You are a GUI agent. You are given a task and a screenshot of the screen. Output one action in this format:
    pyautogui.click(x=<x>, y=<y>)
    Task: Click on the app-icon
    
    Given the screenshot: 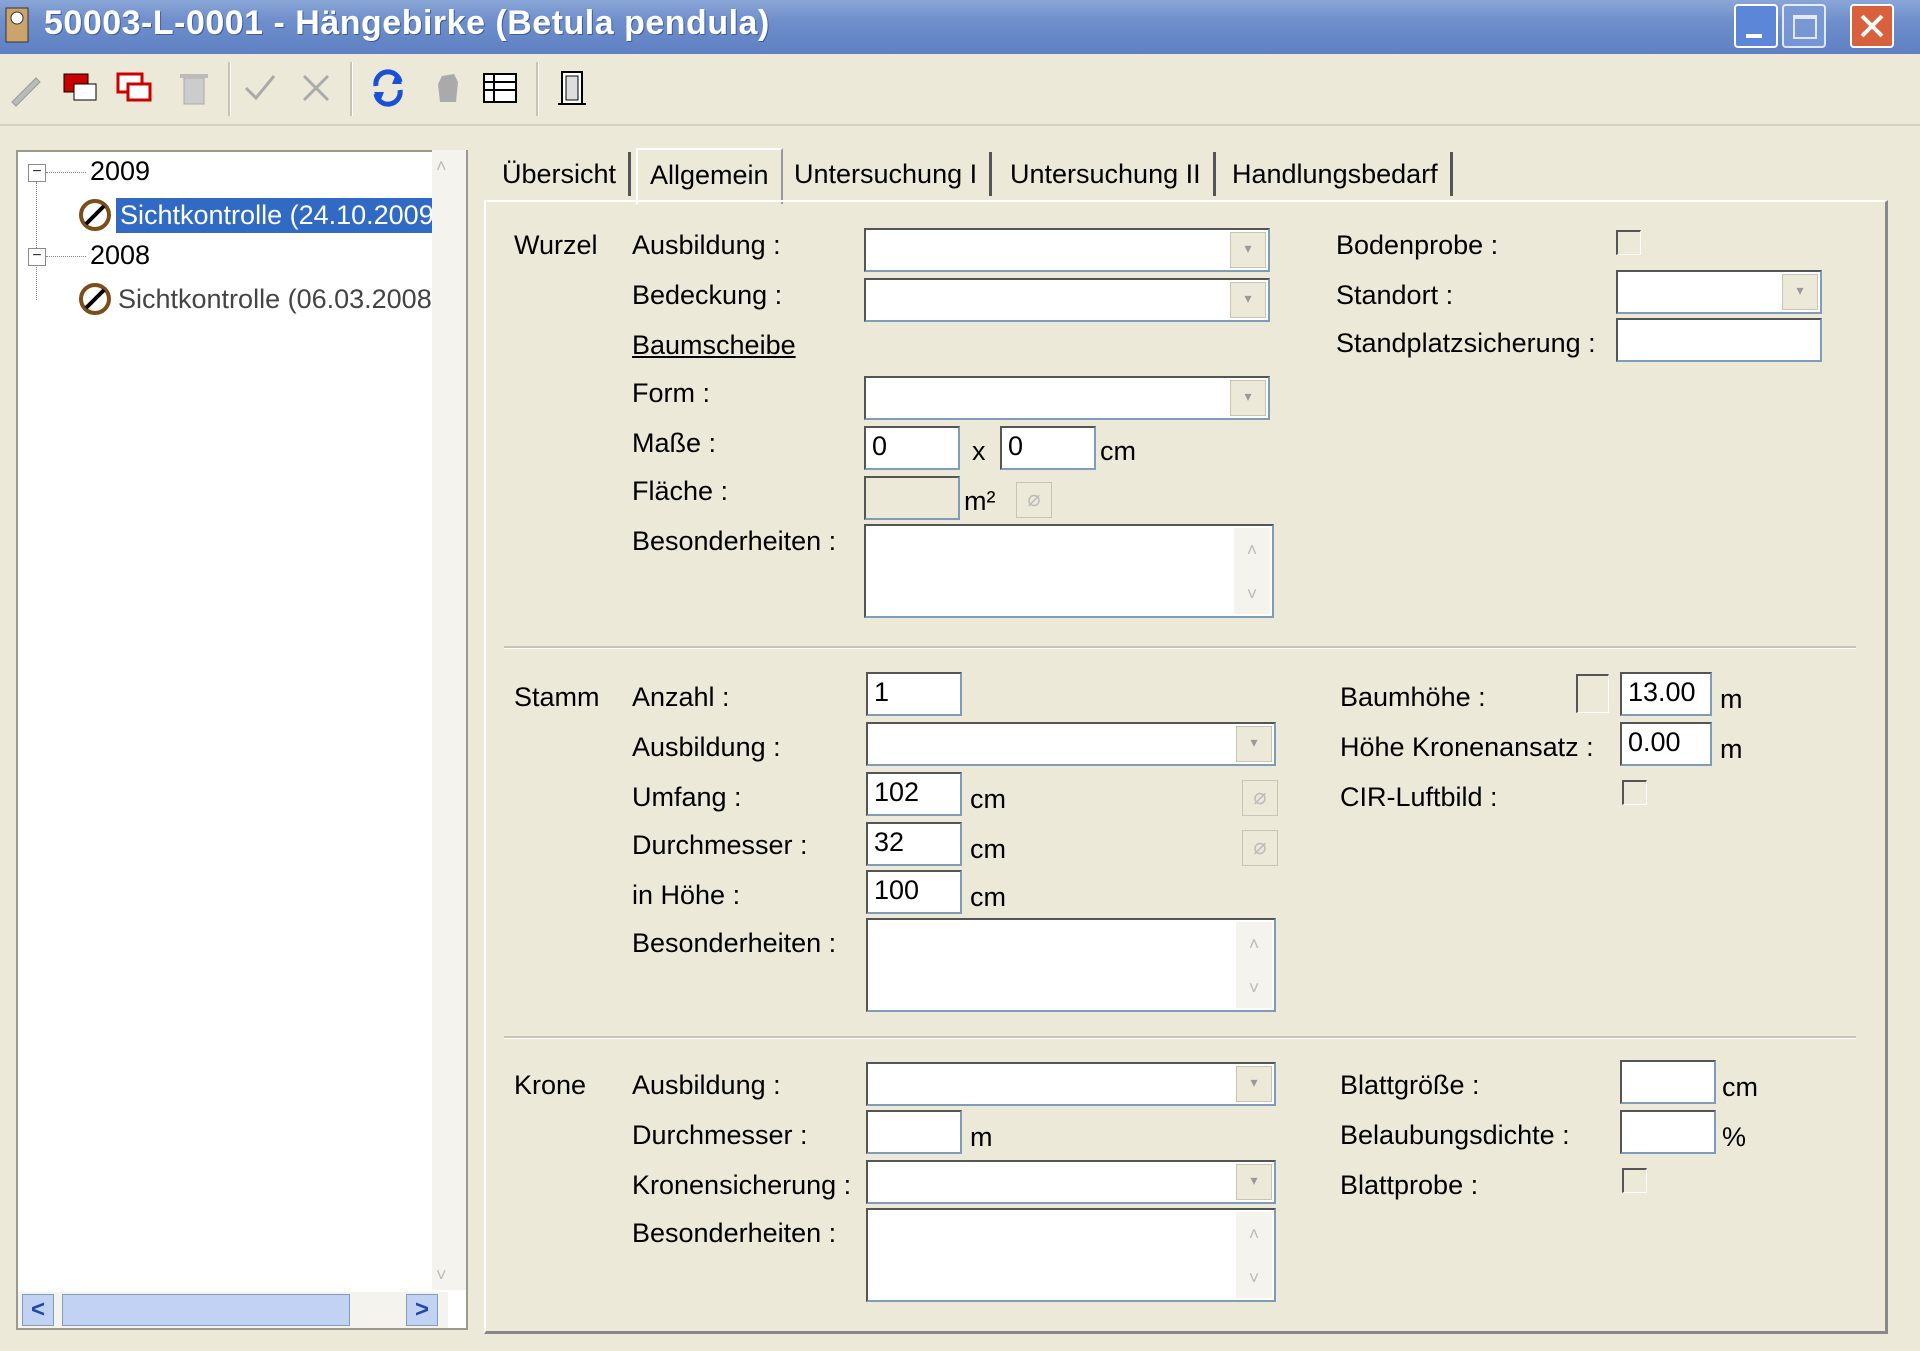 What is the action you would take?
    pyautogui.click(x=17, y=25)
    